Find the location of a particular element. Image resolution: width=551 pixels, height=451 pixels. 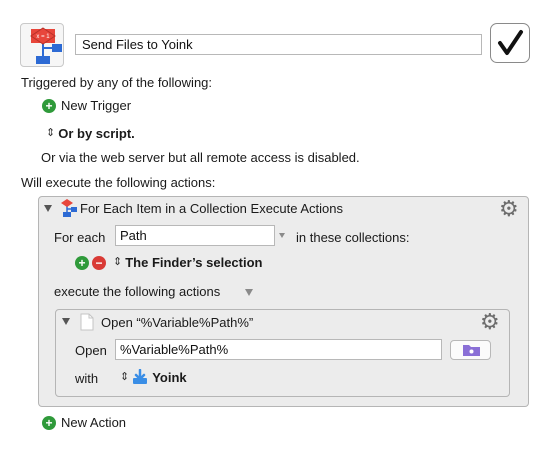

new-trigger-label: New Trigger is located at coordinates (96, 105).